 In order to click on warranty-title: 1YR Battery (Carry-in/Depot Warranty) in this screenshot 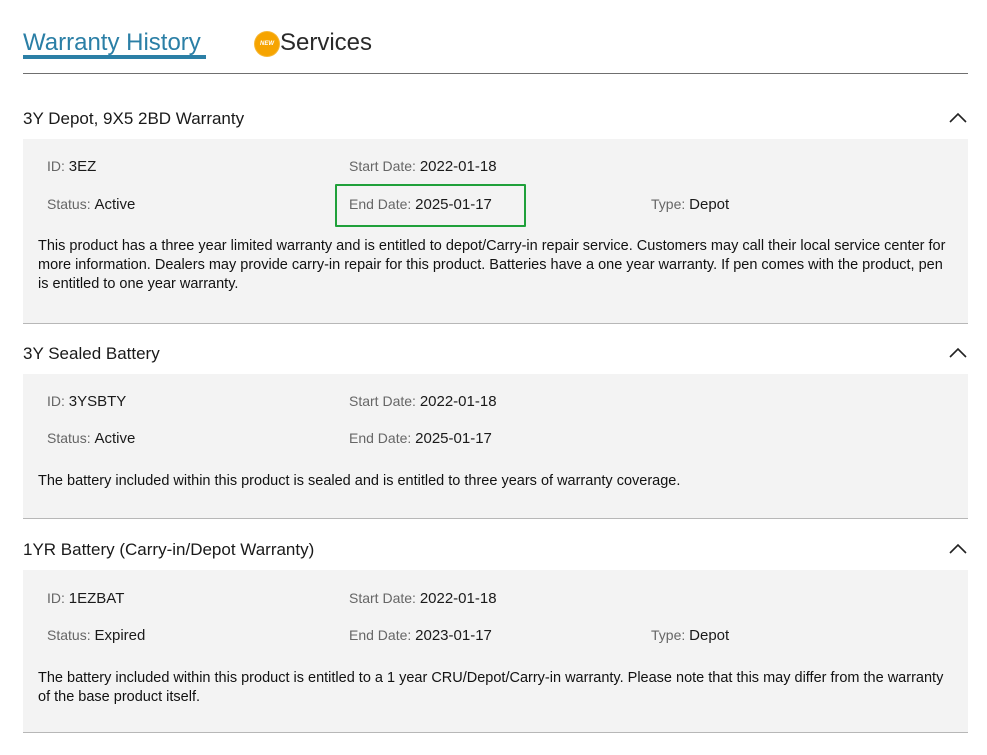, I will do `click(169, 549)`.